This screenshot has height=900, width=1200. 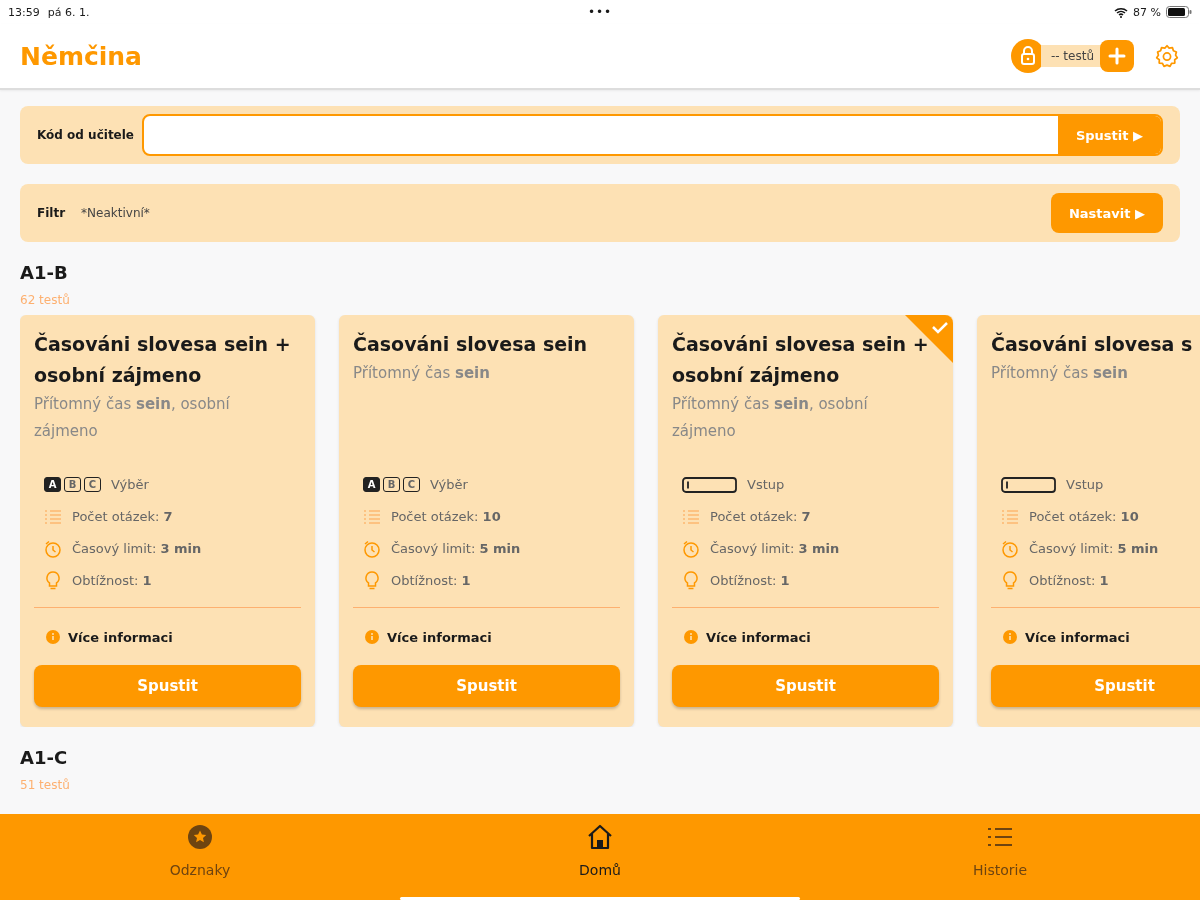 What do you see at coordinates (200, 857) in the screenshot?
I see `nav-tab: Odznaky` at bounding box center [200, 857].